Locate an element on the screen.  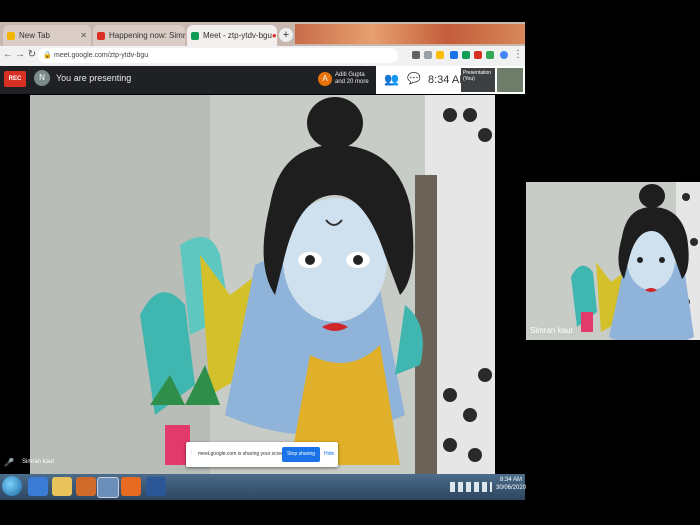
close-icon: ✕ is located at coordinates (83, 35).